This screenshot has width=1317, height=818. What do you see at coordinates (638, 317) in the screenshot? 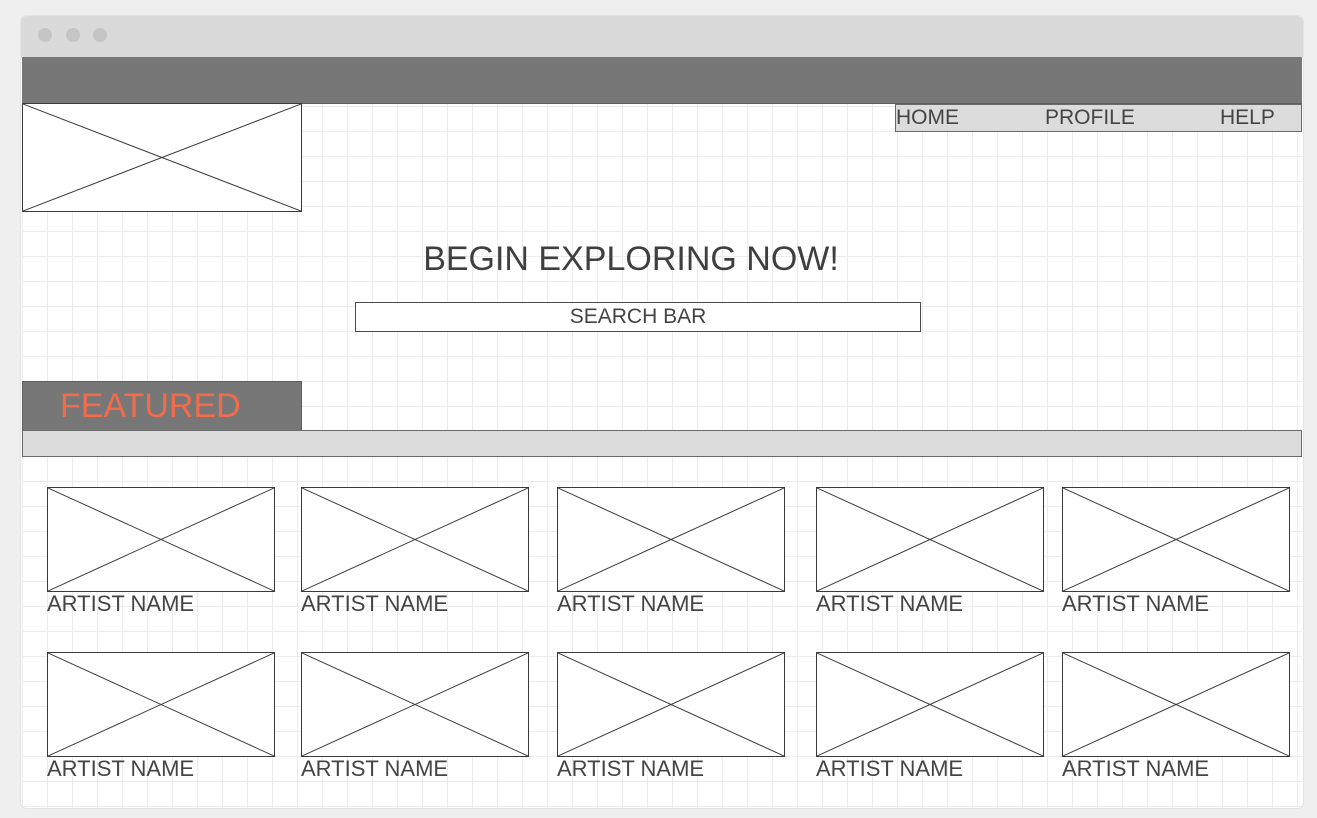
I see `search-input: SEARCH BAR` at bounding box center [638, 317].